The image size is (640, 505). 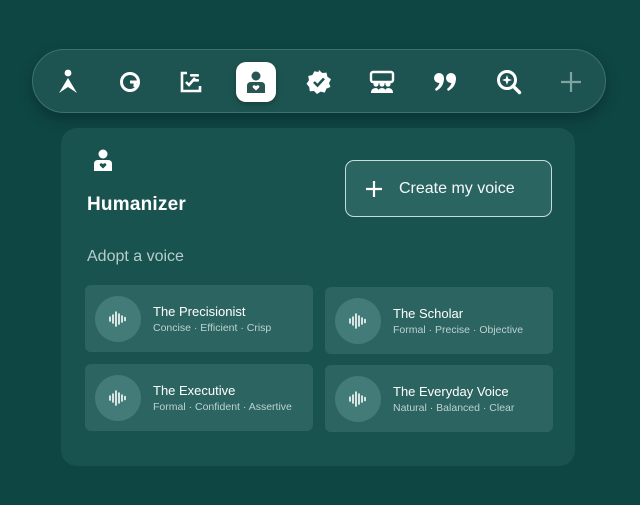 I want to click on voice-name: The Executive, so click(x=194, y=390).